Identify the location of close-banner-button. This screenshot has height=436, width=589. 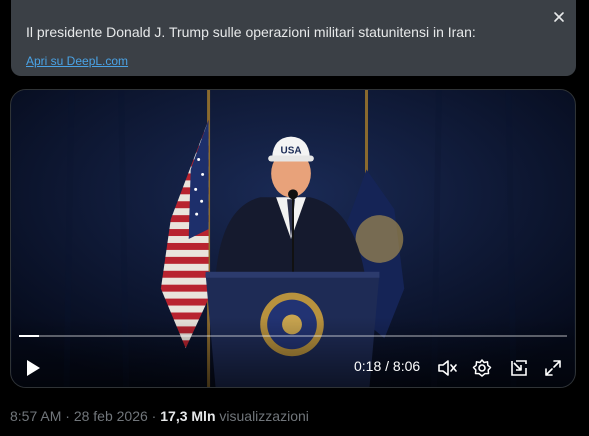
(559, 17).